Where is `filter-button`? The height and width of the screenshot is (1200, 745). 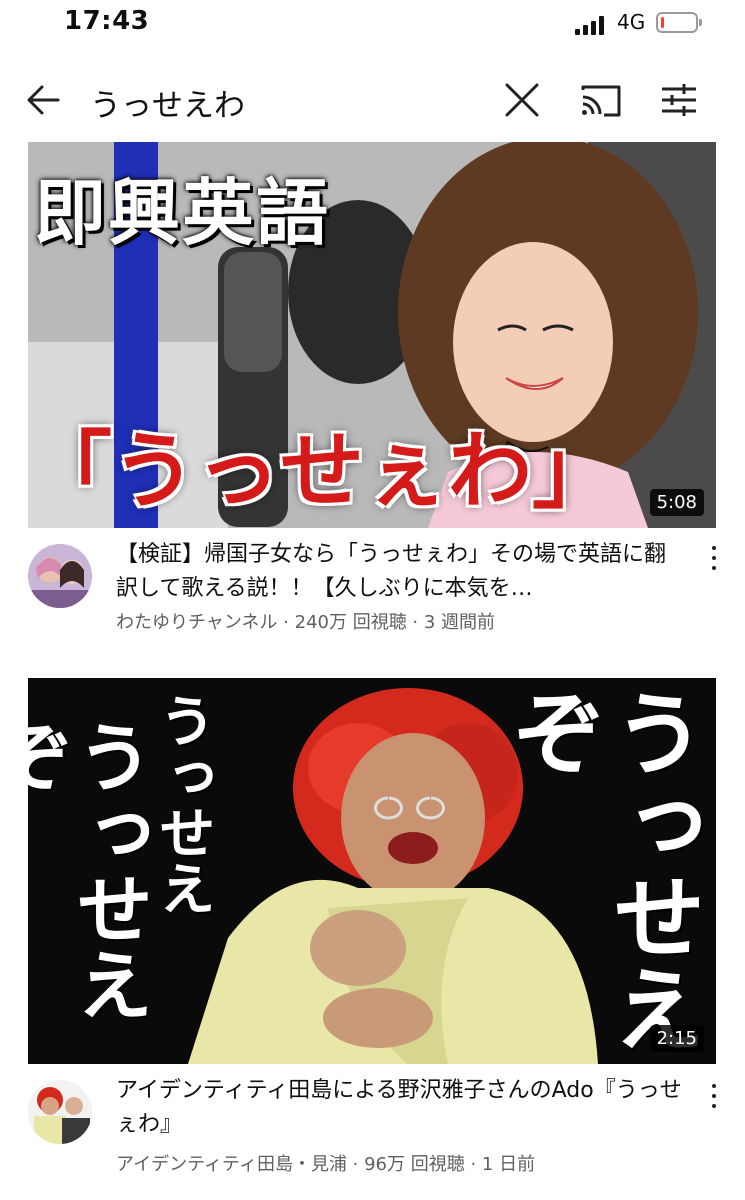 filter-button is located at coordinates (679, 100).